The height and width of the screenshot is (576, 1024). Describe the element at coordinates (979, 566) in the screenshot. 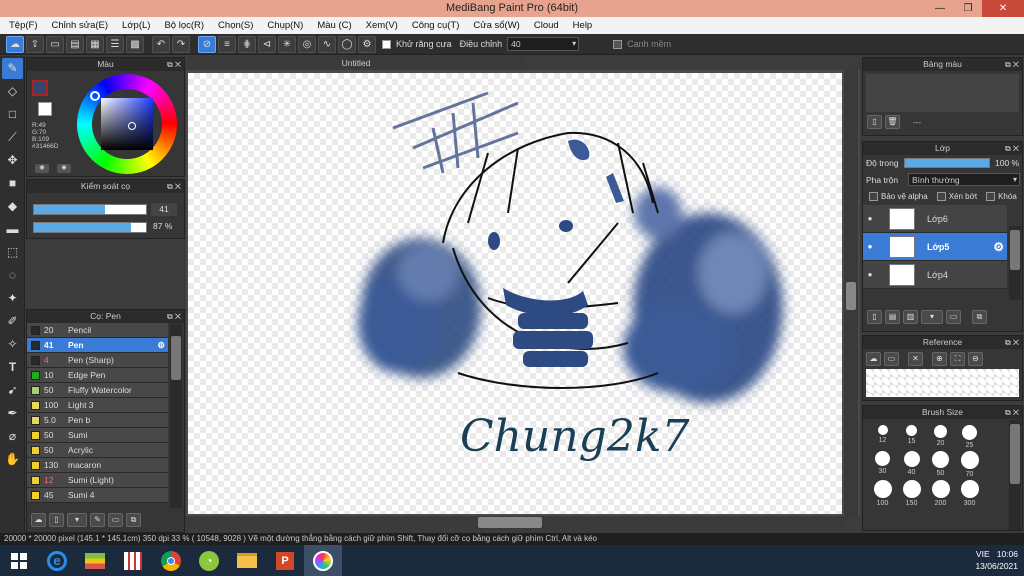

I see `clock-date: 13/06/2021` at that location.